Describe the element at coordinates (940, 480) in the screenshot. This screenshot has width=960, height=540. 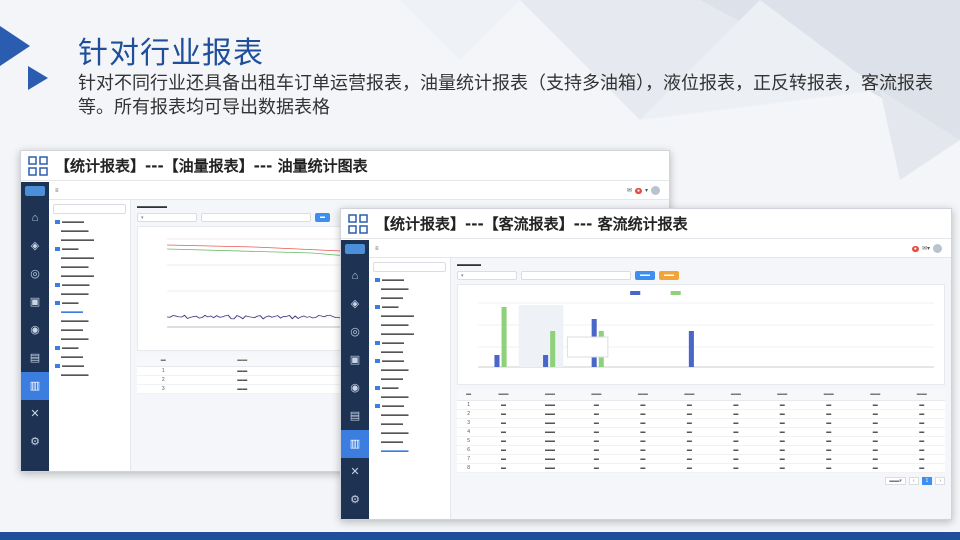
I see `next-page-button: ›` at that location.